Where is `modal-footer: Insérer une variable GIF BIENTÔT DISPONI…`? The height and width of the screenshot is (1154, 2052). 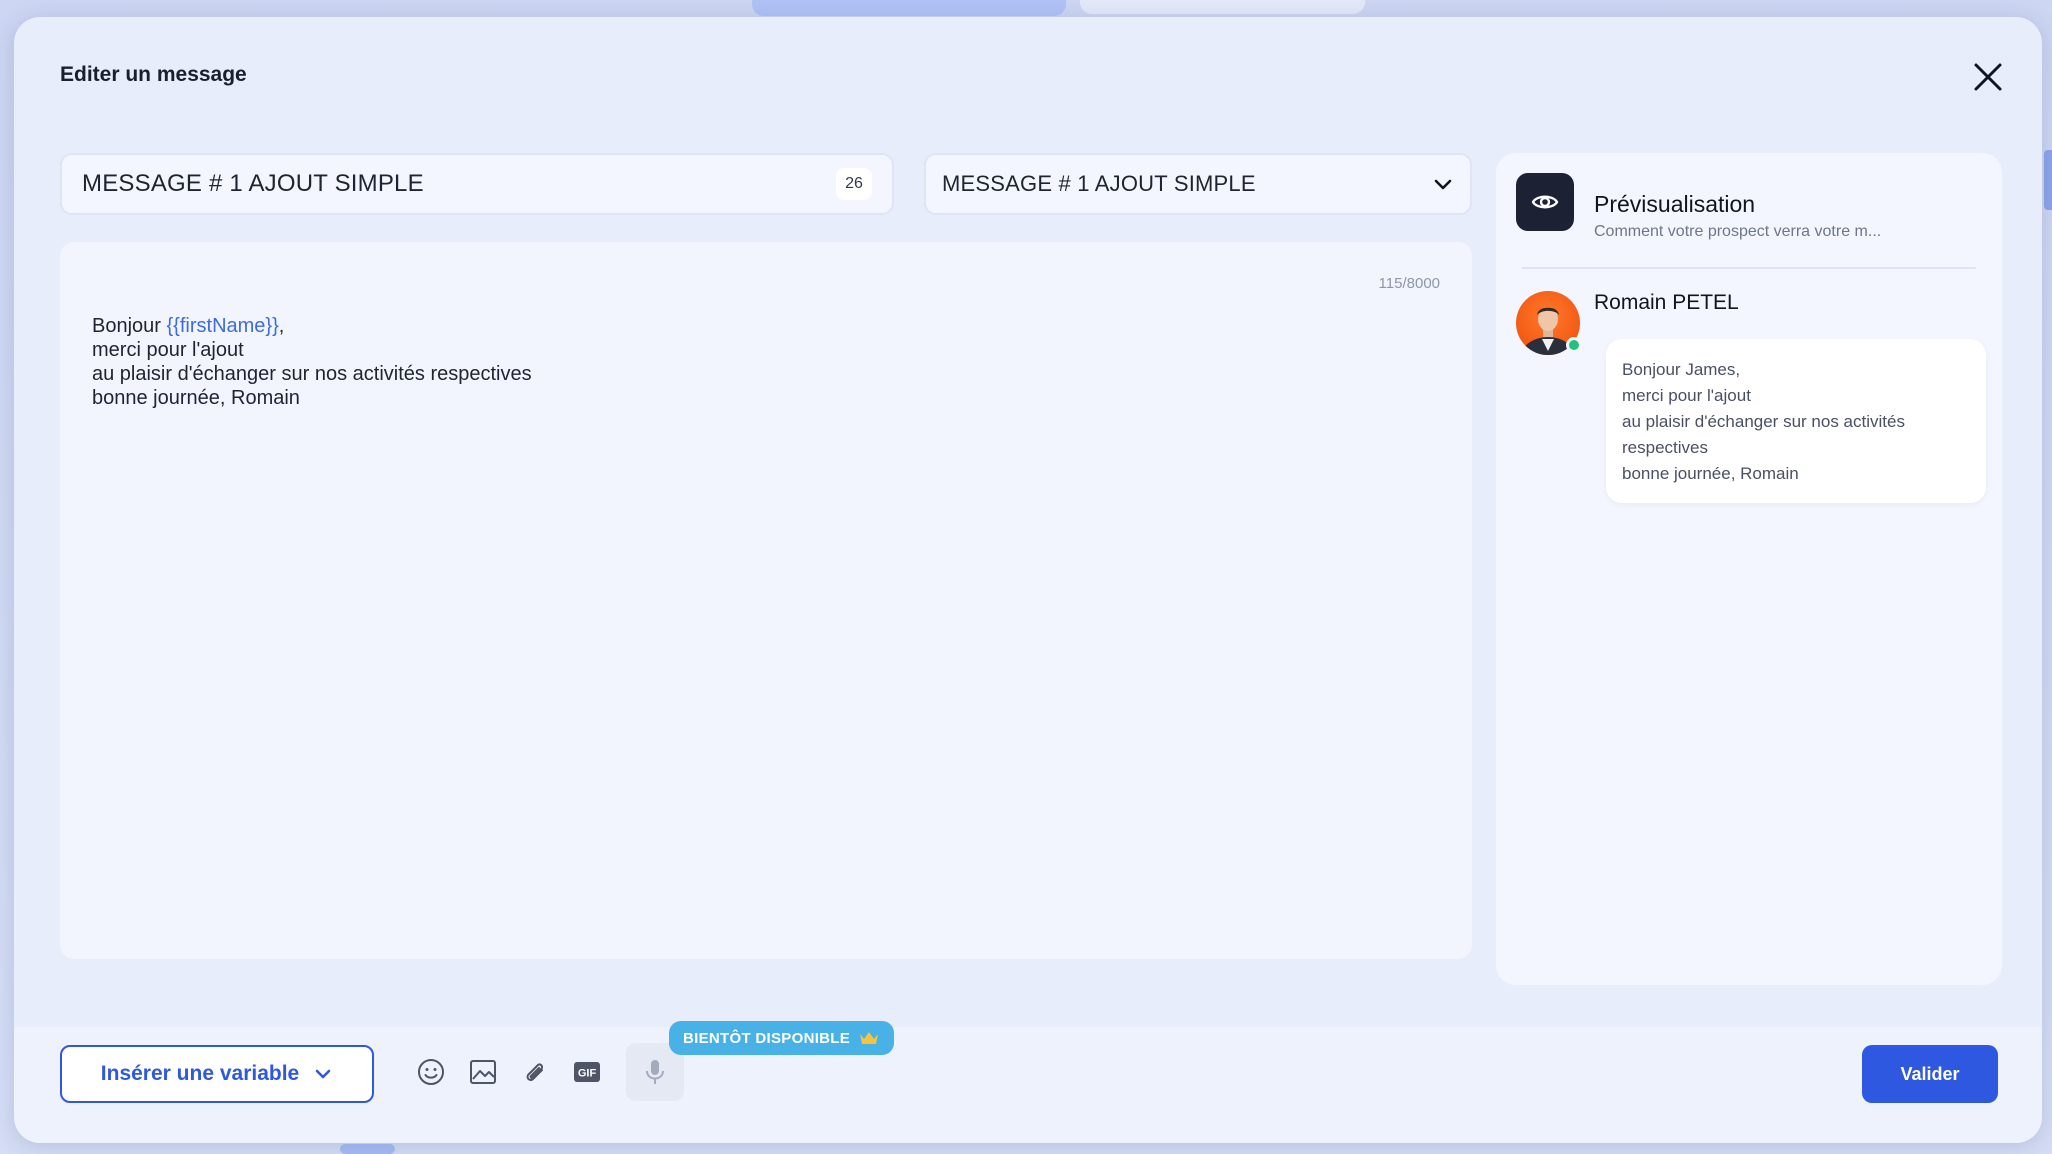
modal-footer: Insérer une variable GIF BIENTÔT DISPONI… is located at coordinates (1028, 1082).